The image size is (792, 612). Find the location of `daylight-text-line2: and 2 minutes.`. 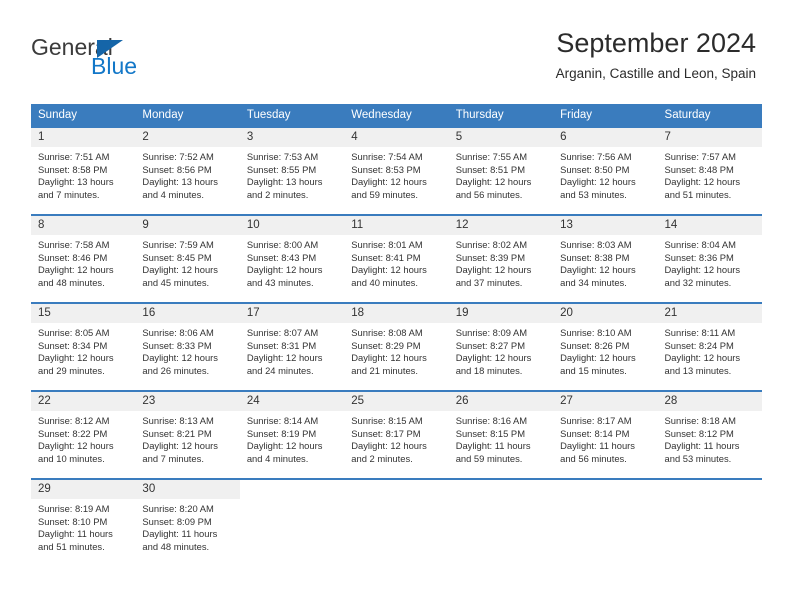

daylight-text-line2: and 2 minutes. is located at coordinates (382, 458).